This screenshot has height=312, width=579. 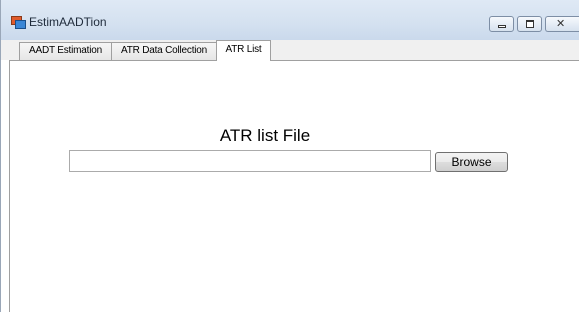 What do you see at coordinates (243, 50) in the screenshot?
I see `tab-atr-list: ATR List` at bounding box center [243, 50].